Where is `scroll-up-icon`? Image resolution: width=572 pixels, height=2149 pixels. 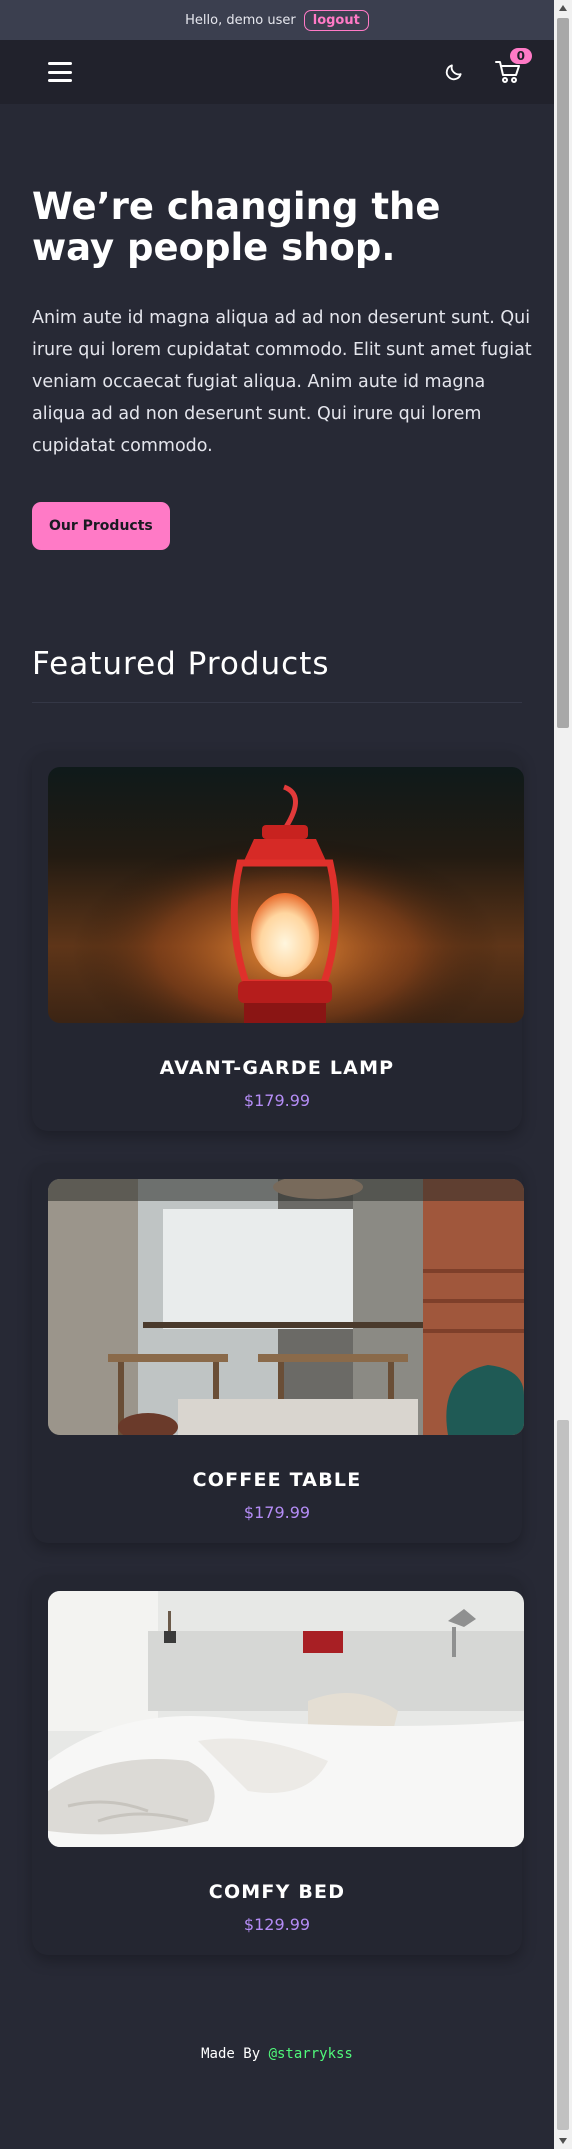
scroll-up-icon is located at coordinates (563, 8).